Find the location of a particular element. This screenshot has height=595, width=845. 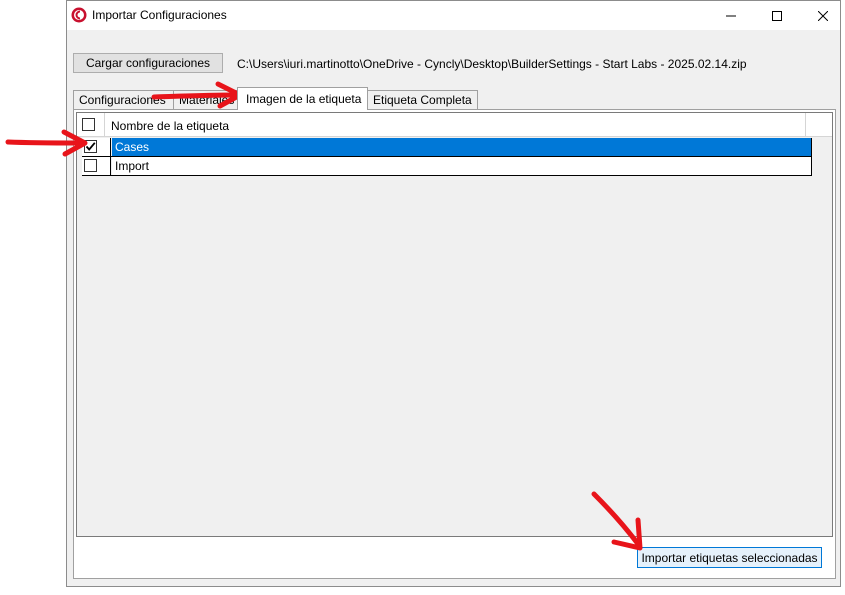

table-row: Import is located at coordinates (447, 166).